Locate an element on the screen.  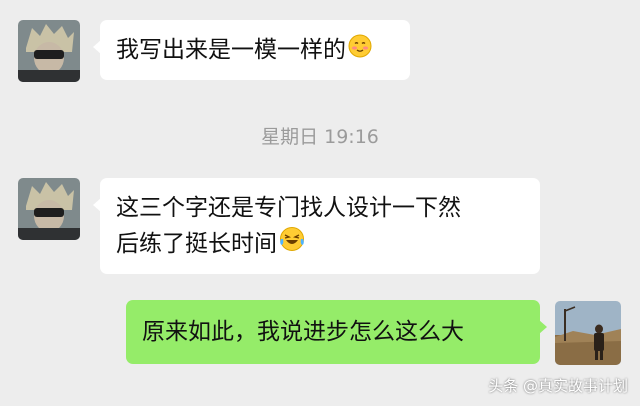
user-avatar is located at coordinates (588, 333).